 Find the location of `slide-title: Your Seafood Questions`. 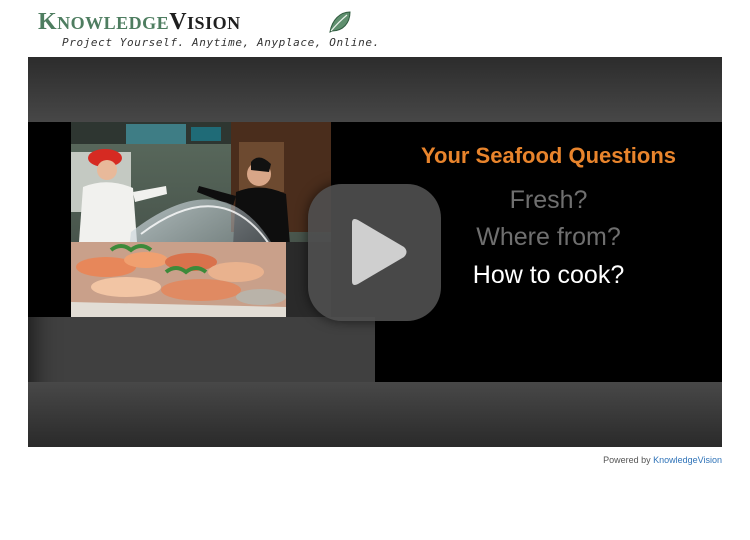

slide-title: Your Seafood Questions is located at coordinates (548, 155).